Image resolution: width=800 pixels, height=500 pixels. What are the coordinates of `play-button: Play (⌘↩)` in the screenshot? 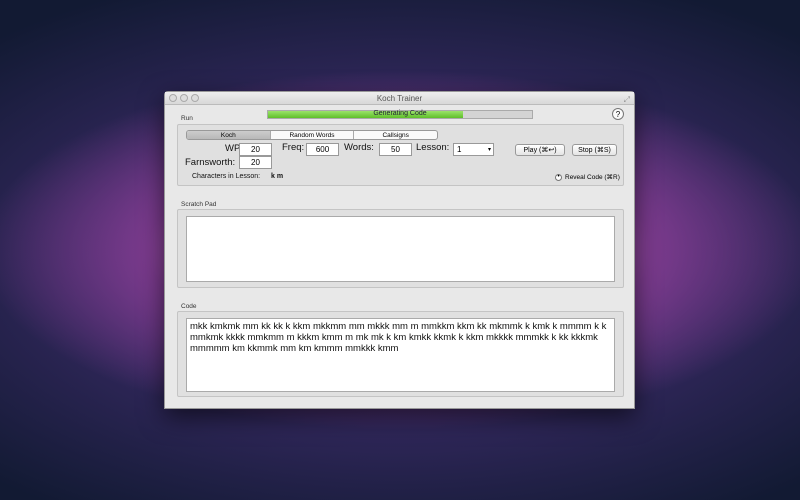 It's located at (540, 150).